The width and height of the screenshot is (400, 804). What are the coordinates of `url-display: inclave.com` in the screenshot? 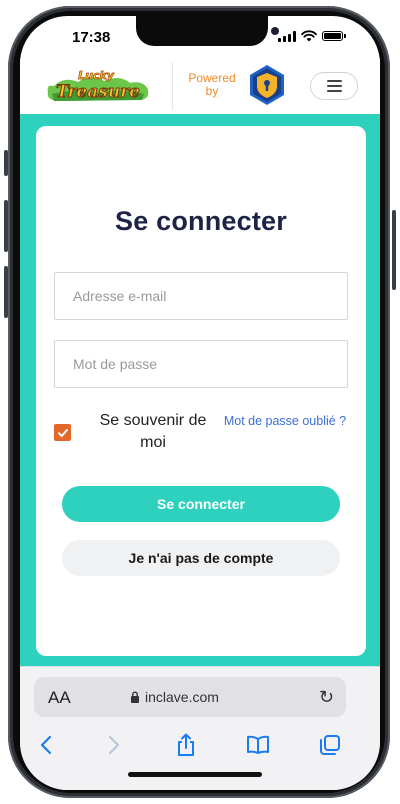 It's located at (174, 697).